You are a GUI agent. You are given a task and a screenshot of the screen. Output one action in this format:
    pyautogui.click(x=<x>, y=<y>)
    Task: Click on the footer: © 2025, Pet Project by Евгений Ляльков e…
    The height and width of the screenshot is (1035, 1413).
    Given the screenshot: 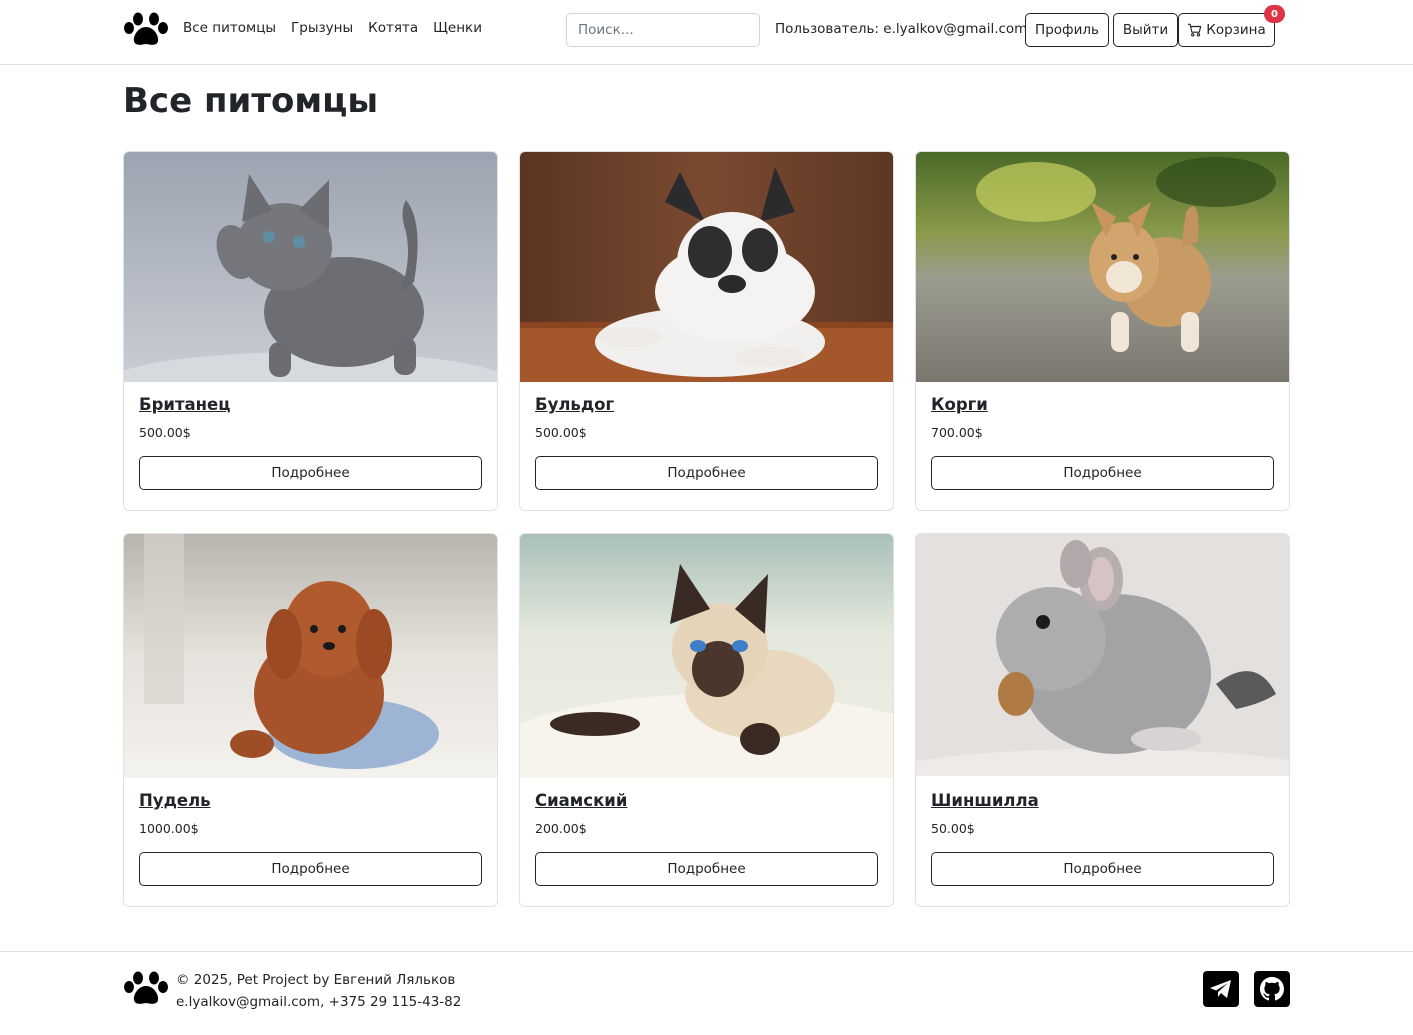 What is the action you would take?
    pyautogui.click(x=706, y=993)
    